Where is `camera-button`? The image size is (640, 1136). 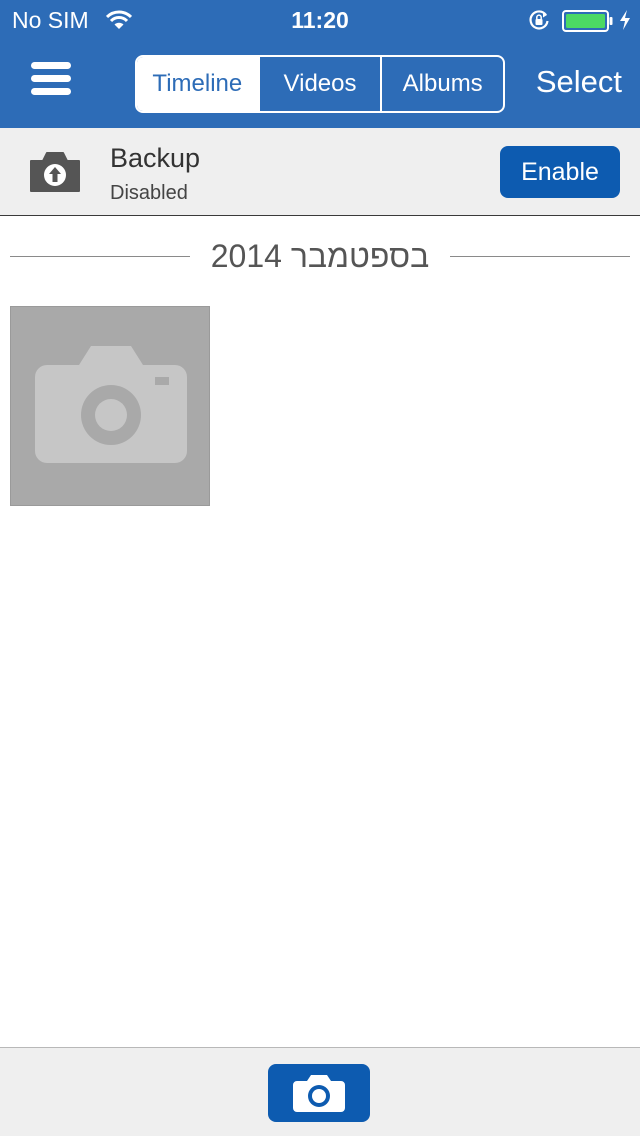 camera-button is located at coordinates (319, 1093).